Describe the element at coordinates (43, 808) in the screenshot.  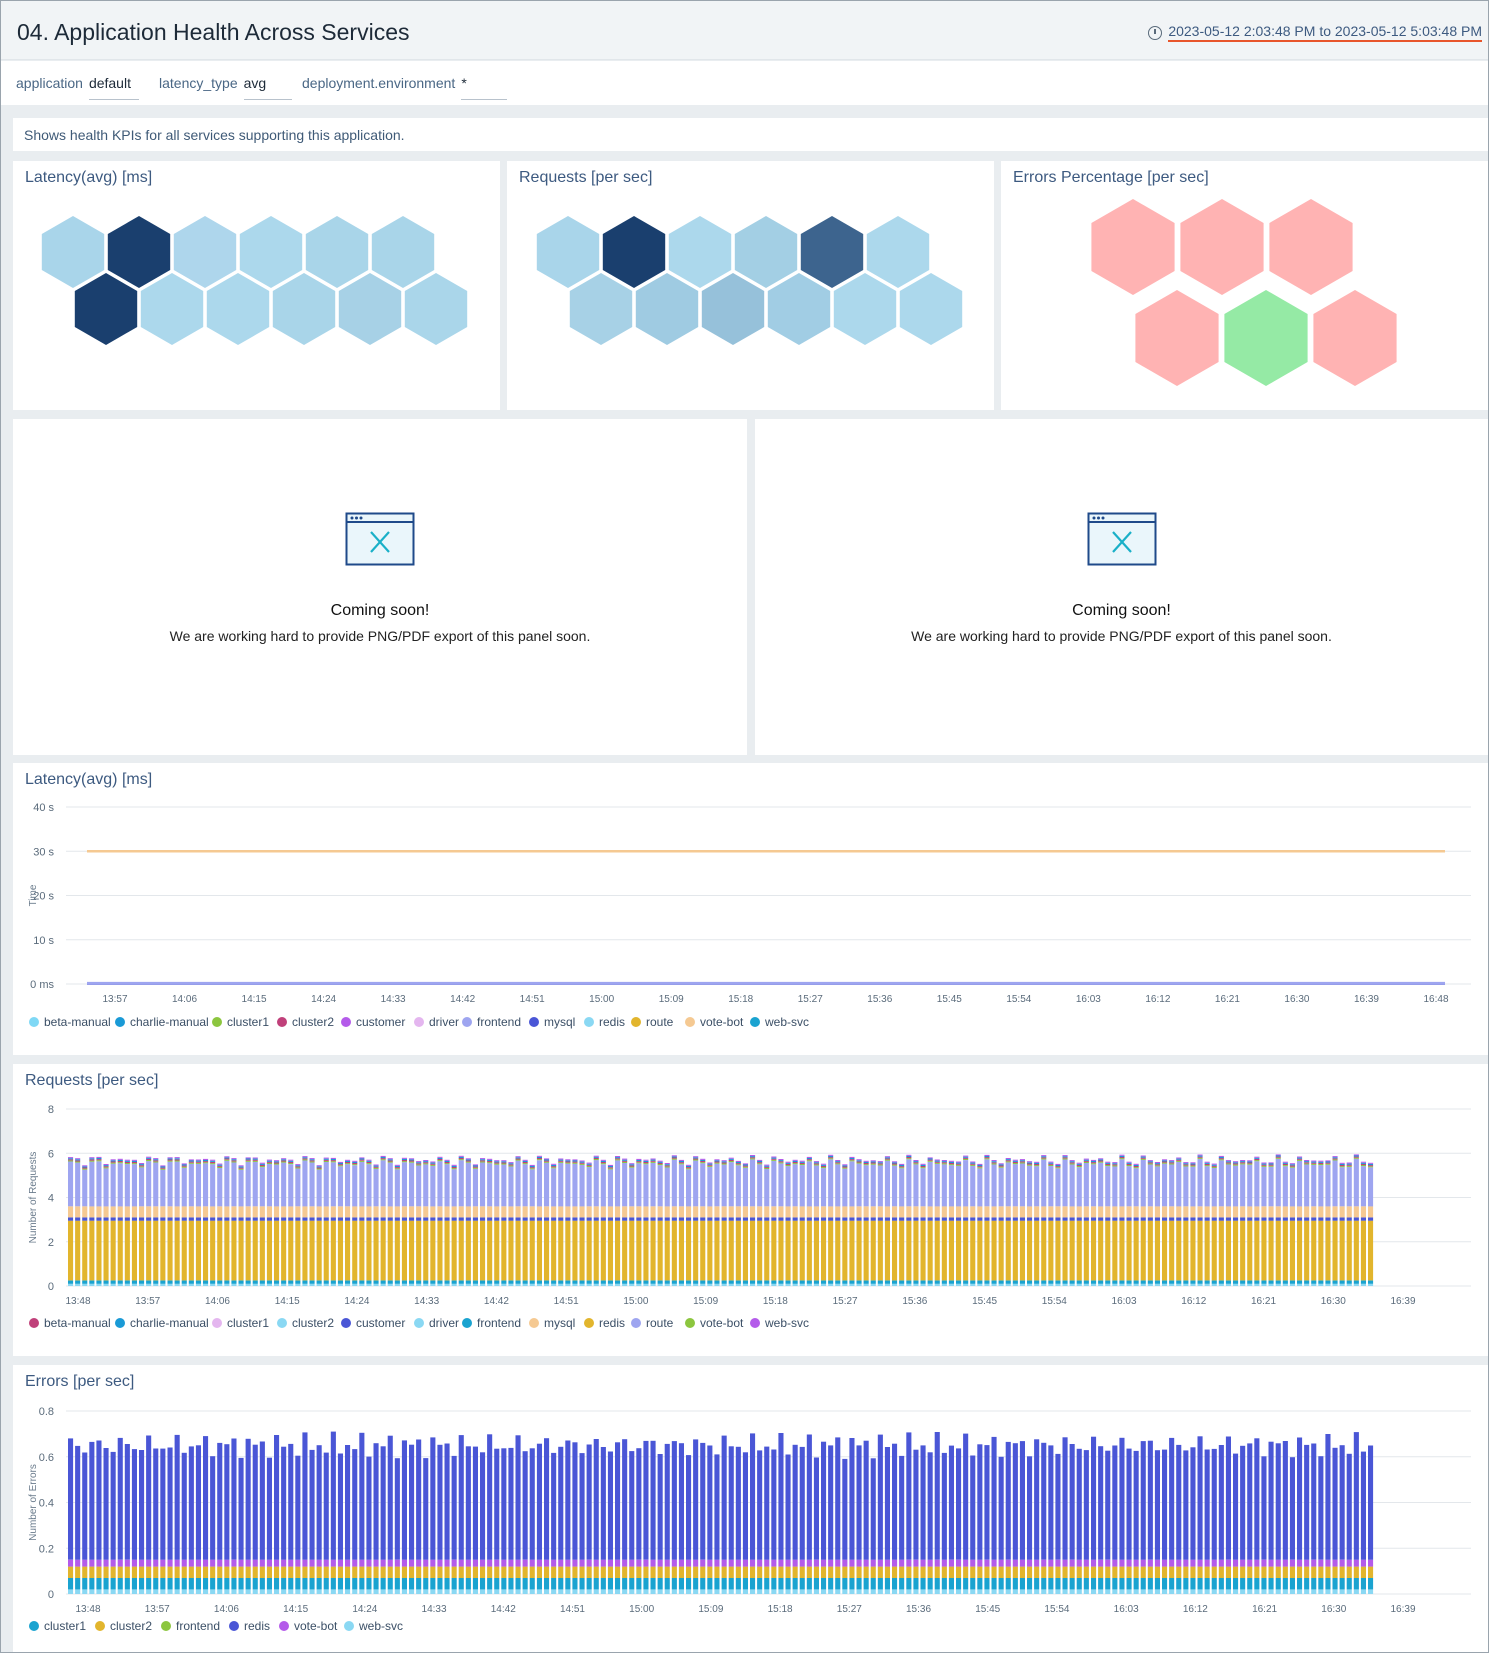
I see `y-tick-label: 40 s` at that location.